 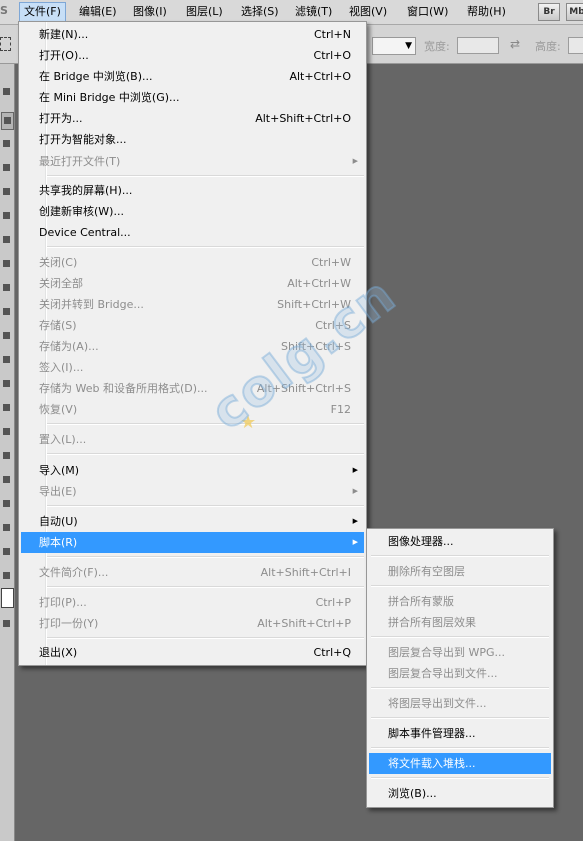 I want to click on menu-image: 图像(I), so click(x=150, y=12).